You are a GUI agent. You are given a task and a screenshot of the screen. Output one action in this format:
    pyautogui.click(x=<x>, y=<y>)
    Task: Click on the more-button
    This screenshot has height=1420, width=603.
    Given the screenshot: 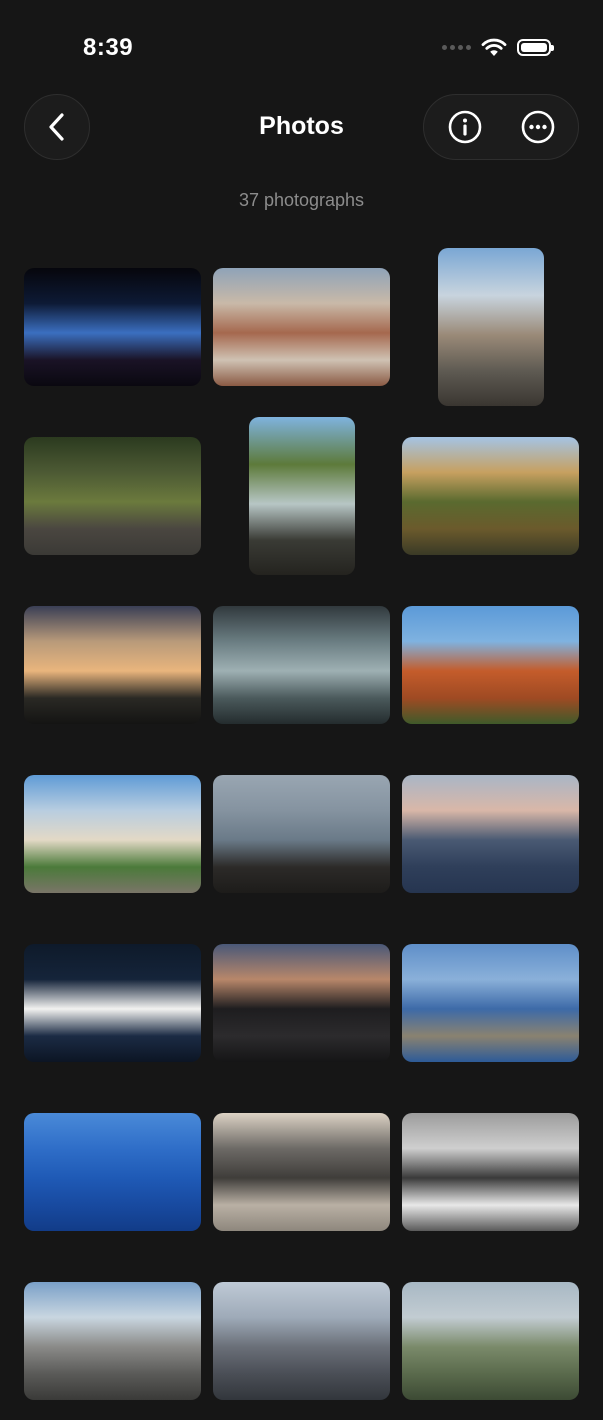 What is the action you would take?
    pyautogui.click(x=538, y=127)
    